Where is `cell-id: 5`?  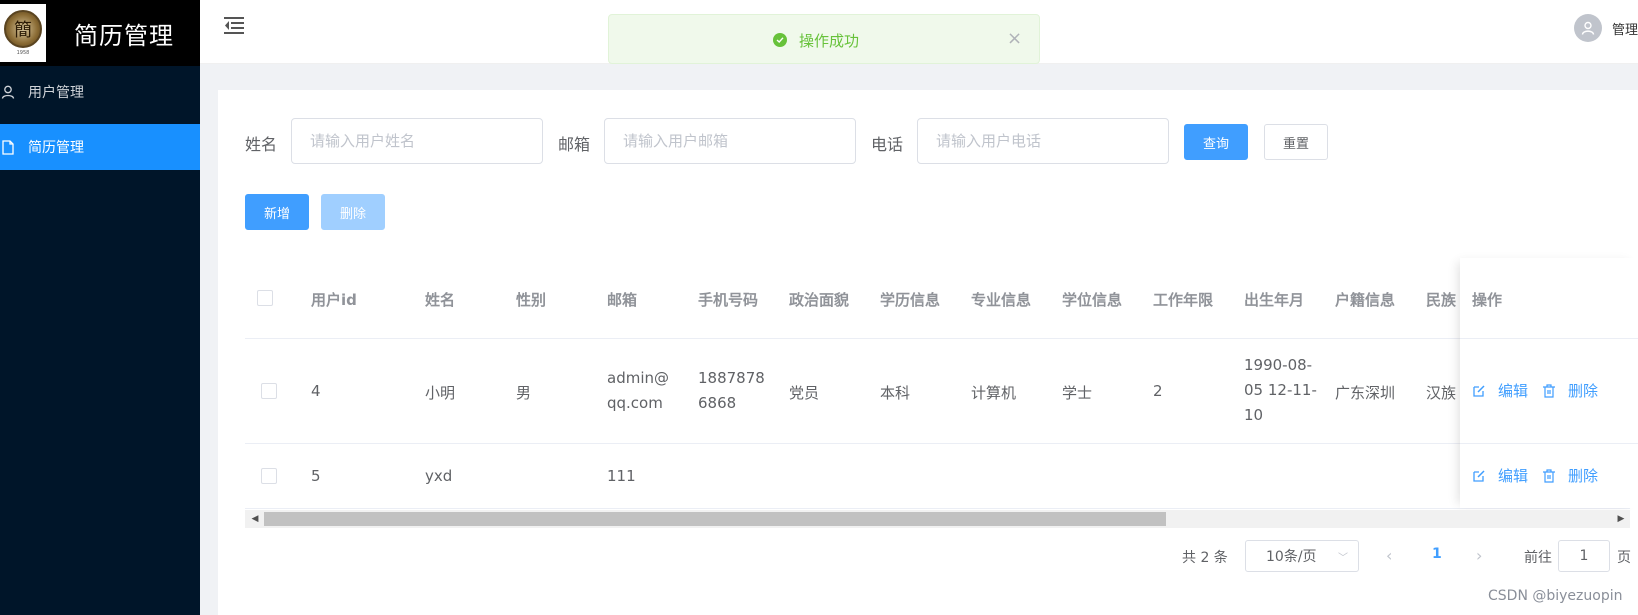
cell-id: 5 is located at coordinates (316, 476).